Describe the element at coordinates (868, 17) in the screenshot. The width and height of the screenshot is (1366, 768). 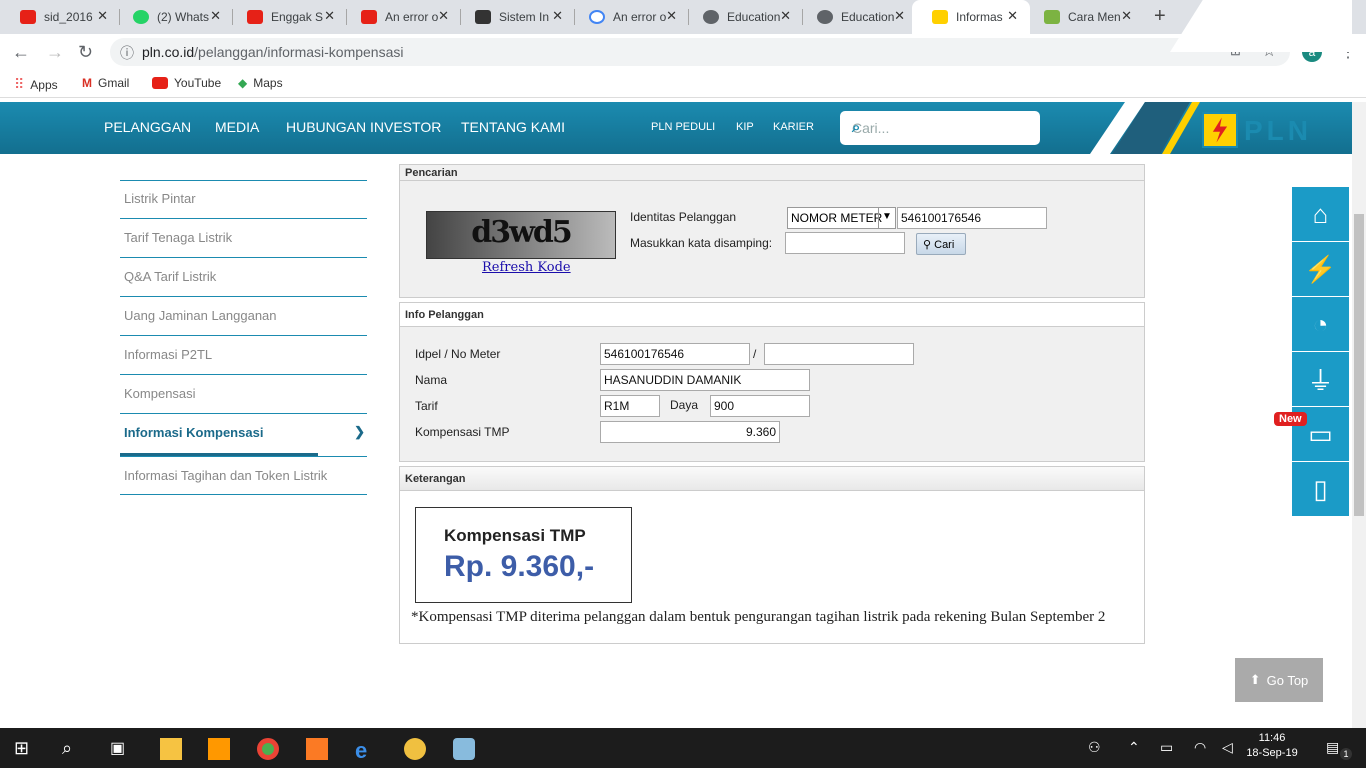
I see `tab-title: Education` at that location.